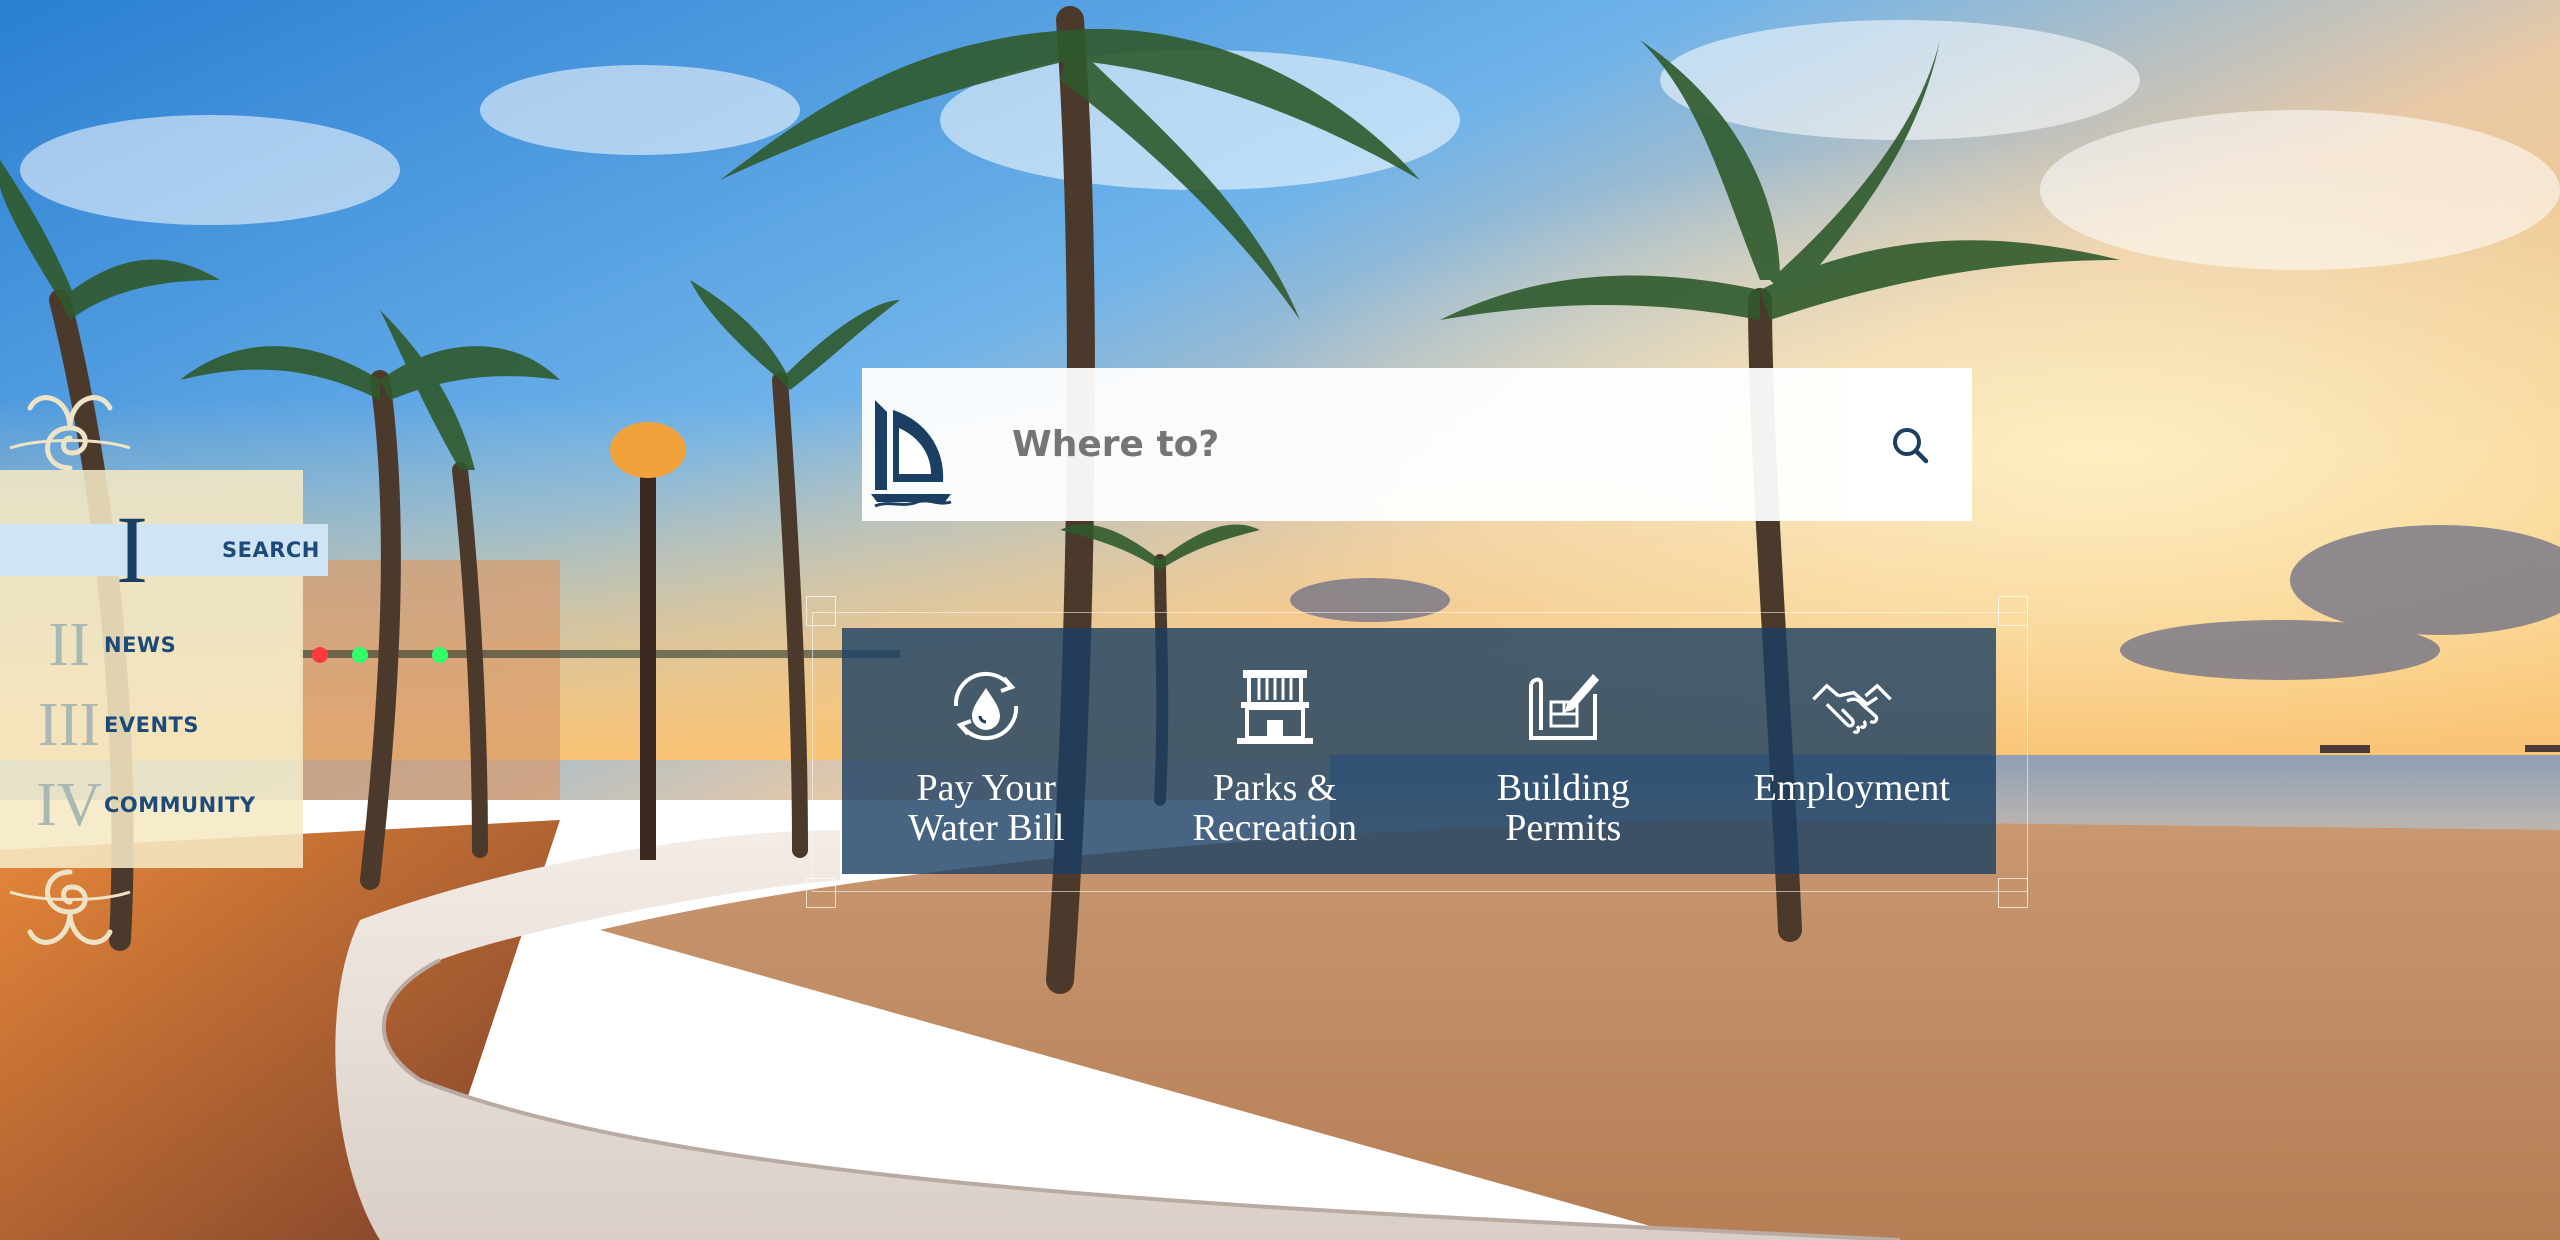 The width and height of the screenshot is (2560, 1240). What do you see at coordinates (1851, 788) in the screenshot?
I see `quick-link-label: Employment` at bounding box center [1851, 788].